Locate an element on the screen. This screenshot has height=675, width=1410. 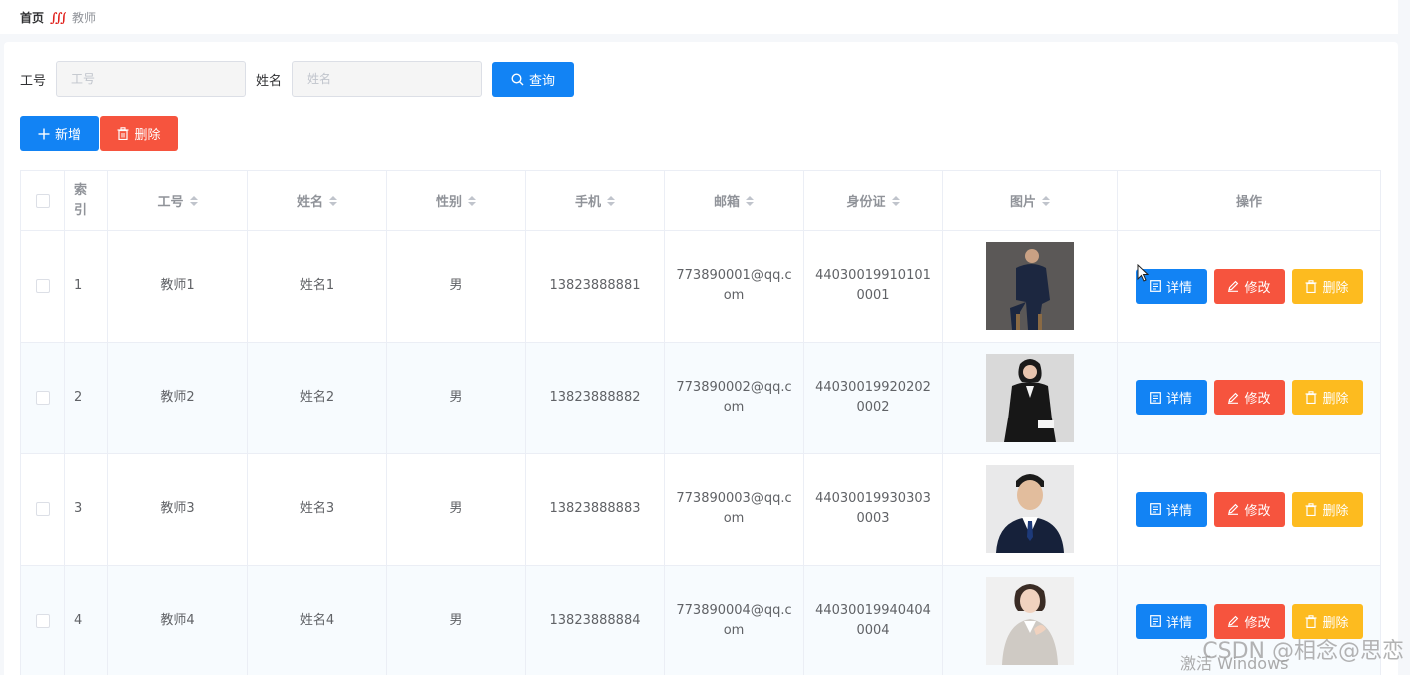
breadcrumb-home: 首页 is located at coordinates (32, 17).